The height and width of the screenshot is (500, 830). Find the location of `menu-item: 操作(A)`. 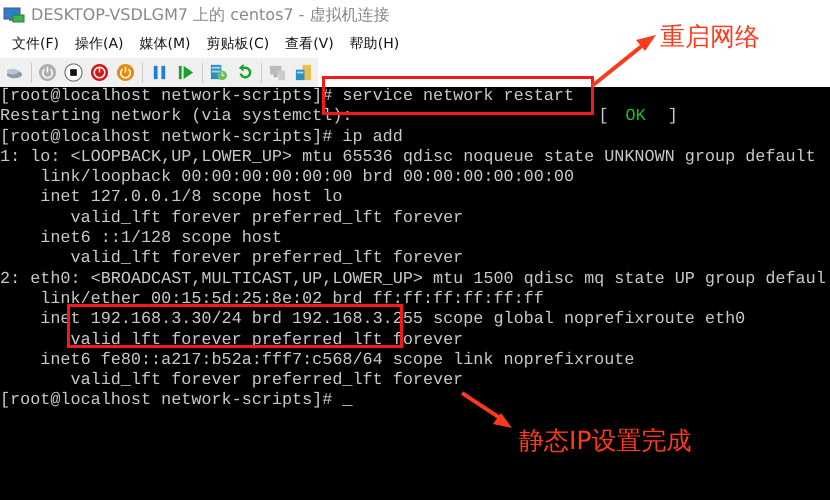

menu-item: 操作(A) is located at coordinates (99, 44).